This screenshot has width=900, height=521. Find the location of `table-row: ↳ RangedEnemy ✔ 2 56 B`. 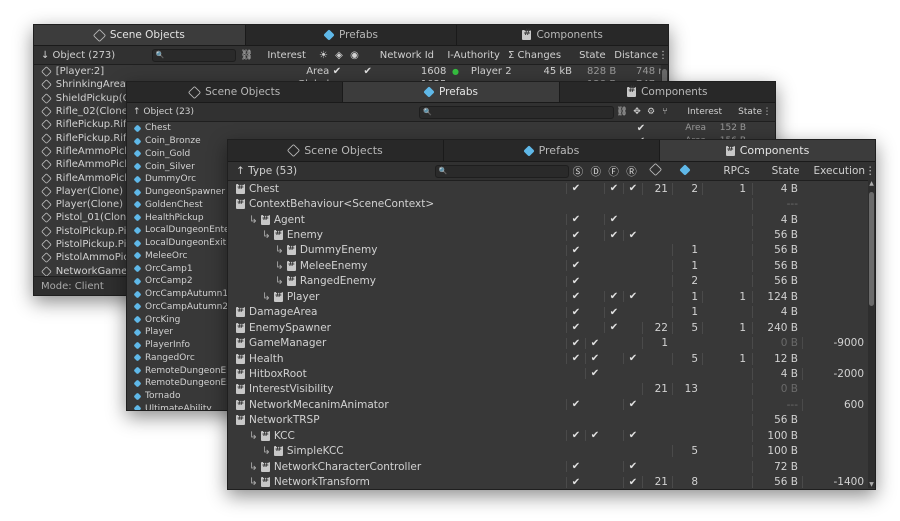

table-row: ↳ RangedEnemy ✔ 2 56 B is located at coordinates (551, 281).